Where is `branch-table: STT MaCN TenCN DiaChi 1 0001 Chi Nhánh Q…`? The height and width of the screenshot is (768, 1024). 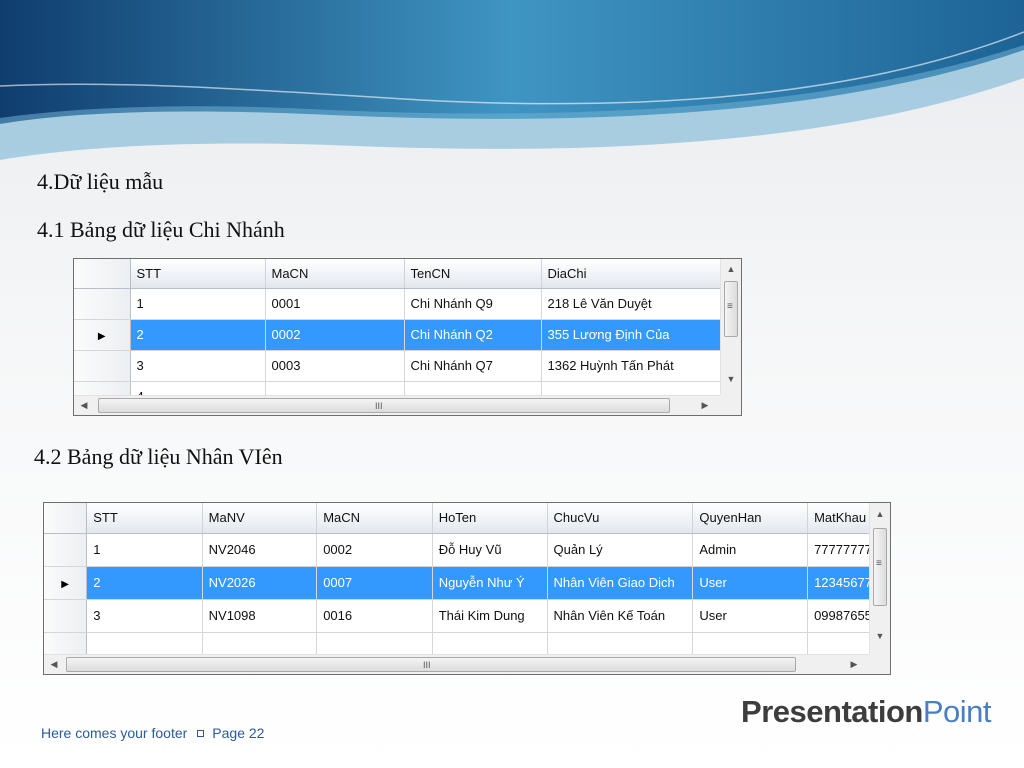 branch-table: STT MaCN TenCN DiaChi 1 0001 Chi Nhánh Q… is located at coordinates (399, 336).